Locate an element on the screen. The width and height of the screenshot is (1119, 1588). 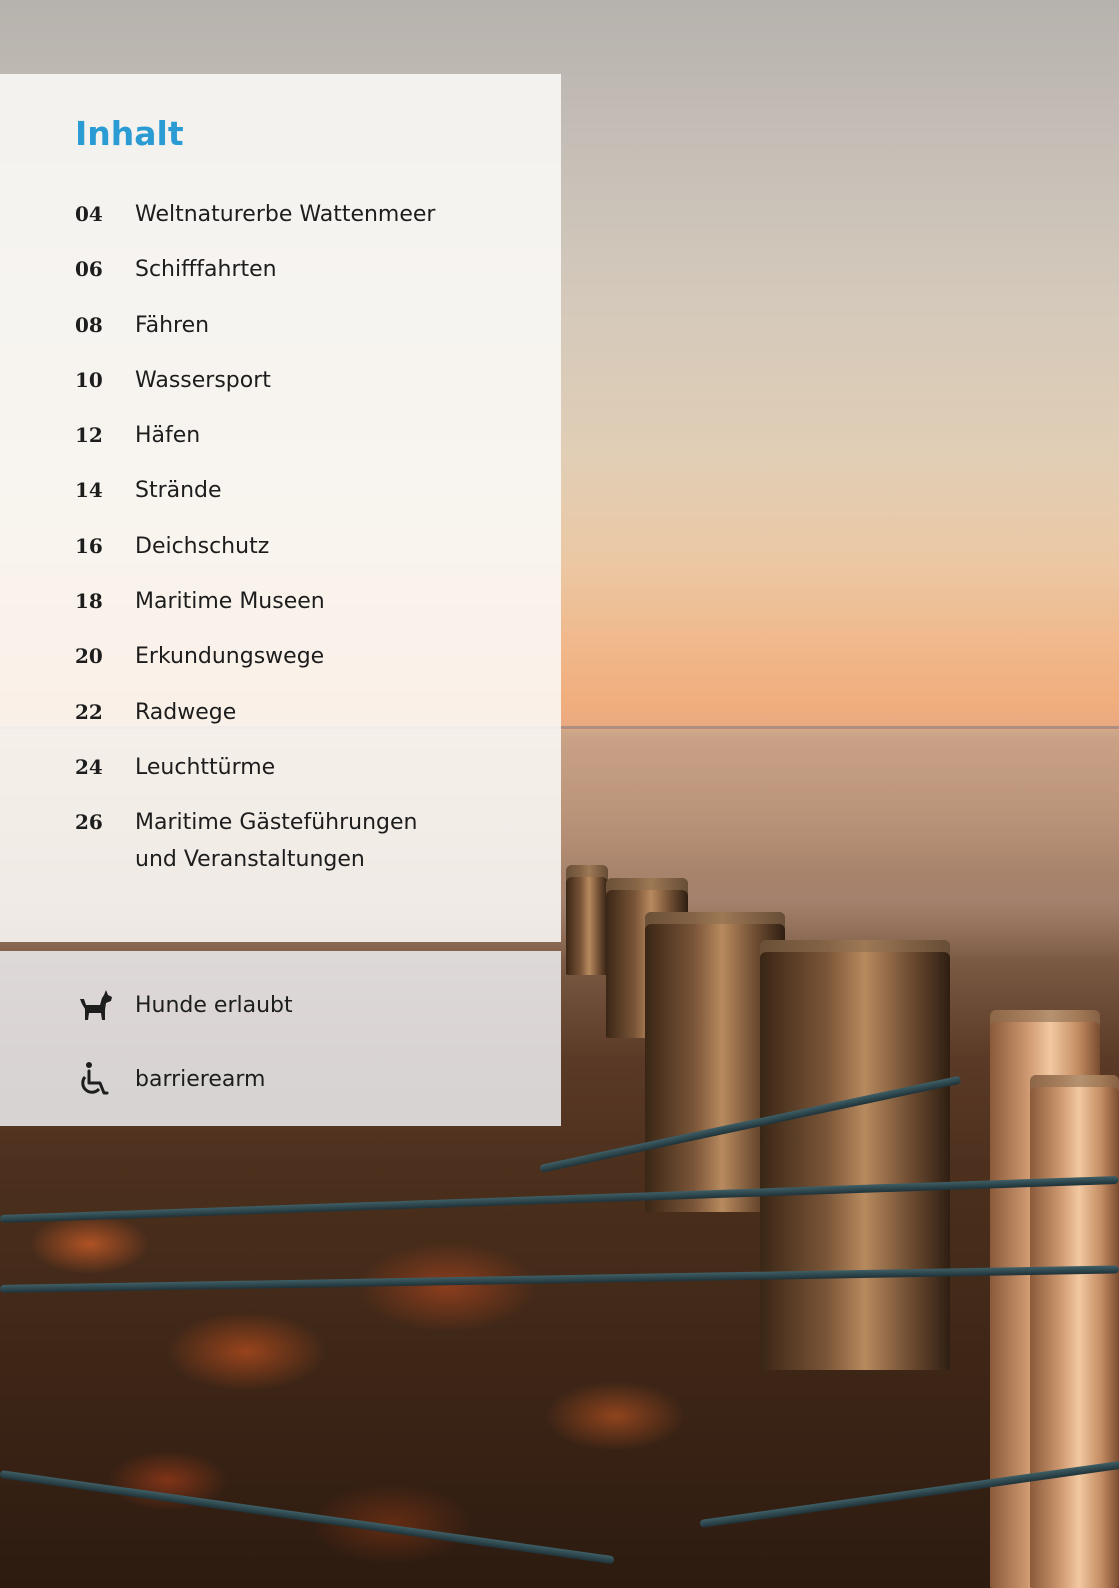
toc-item-label: Fähren is located at coordinates (172, 325).